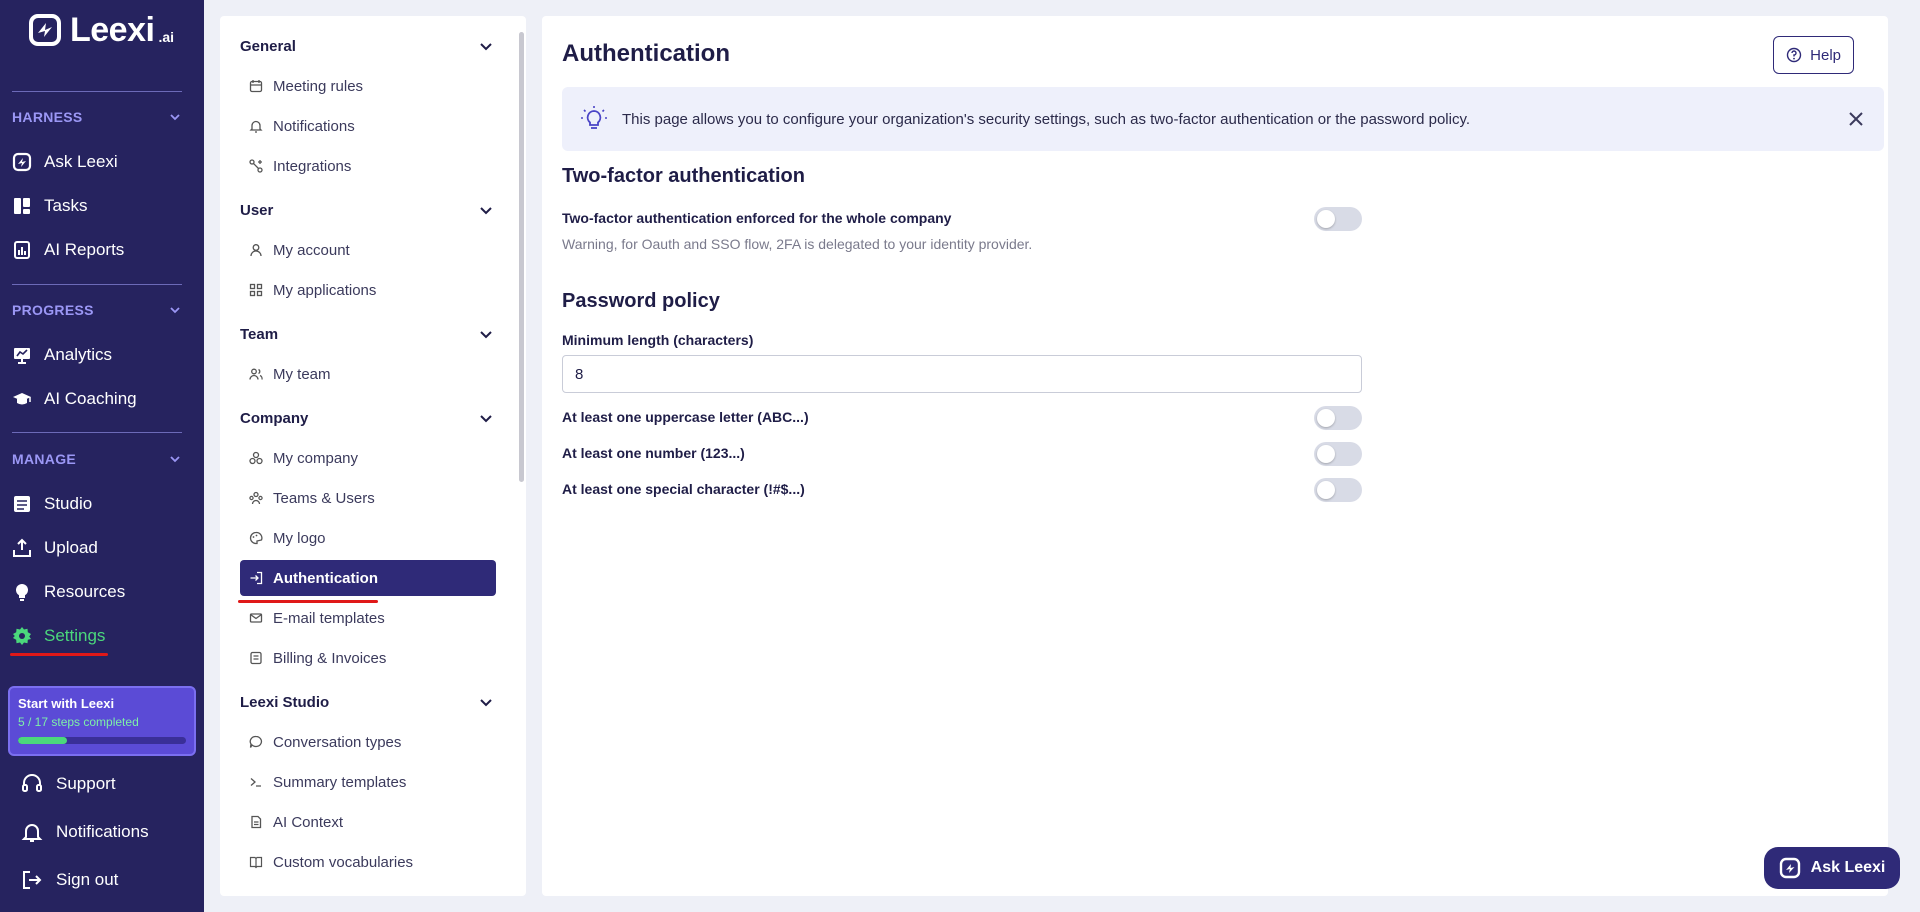 The width and height of the screenshot is (1920, 912). Describe the element at coordinates (257, 210) in the screenshot. I see `menu-group-label: User` at that location.